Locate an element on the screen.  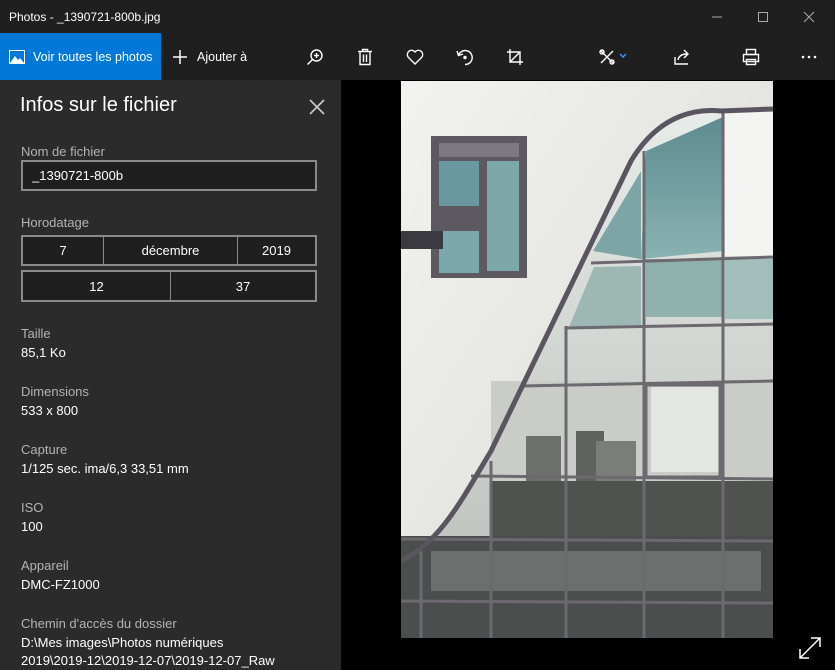
filename-input is located at coordinates (169, 175).